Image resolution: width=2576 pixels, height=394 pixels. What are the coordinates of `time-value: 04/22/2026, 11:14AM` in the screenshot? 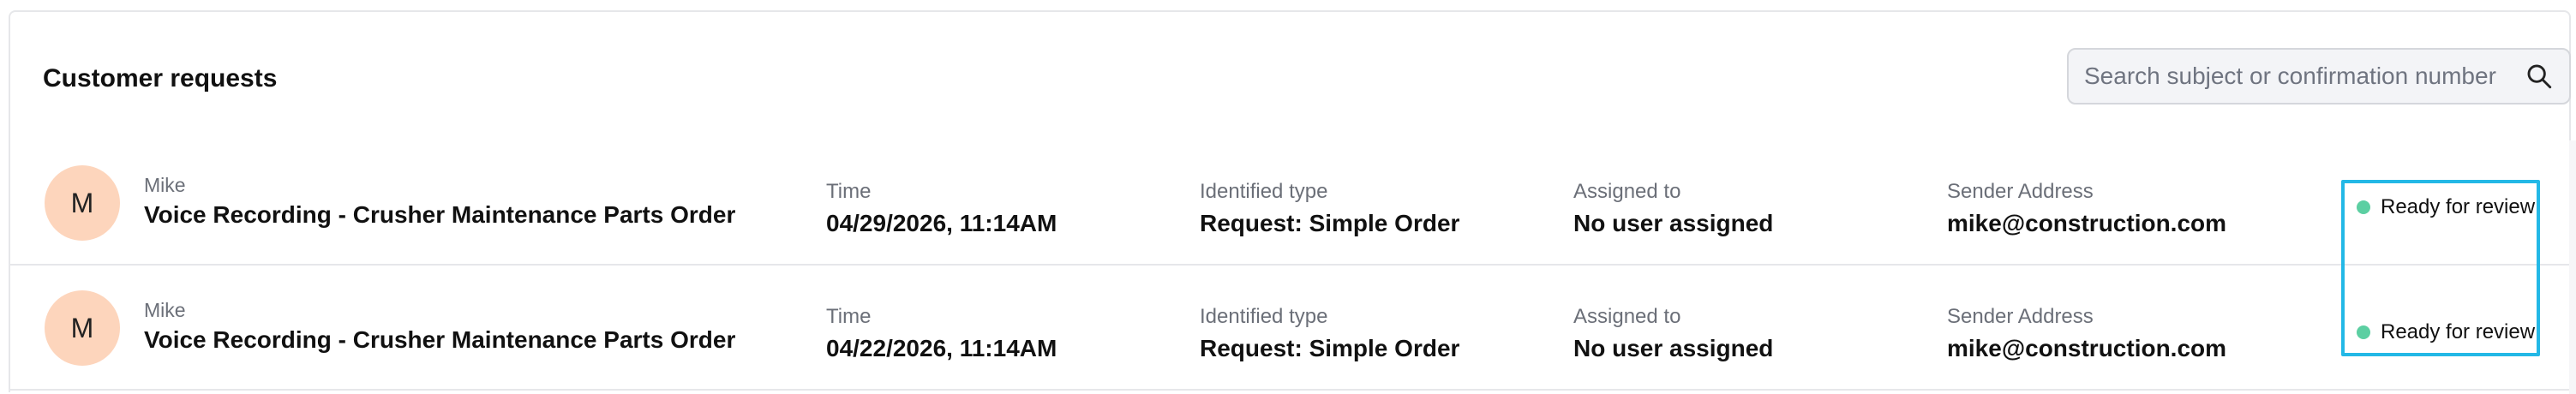 It's located at (941, 348).